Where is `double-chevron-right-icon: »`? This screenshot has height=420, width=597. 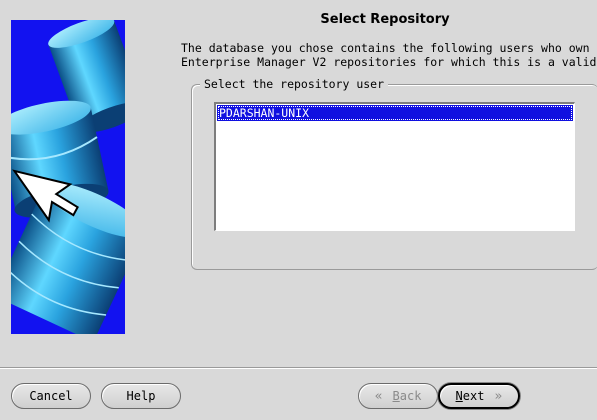 double-chevron-right-icon: » is located at coordinates (498, 396).